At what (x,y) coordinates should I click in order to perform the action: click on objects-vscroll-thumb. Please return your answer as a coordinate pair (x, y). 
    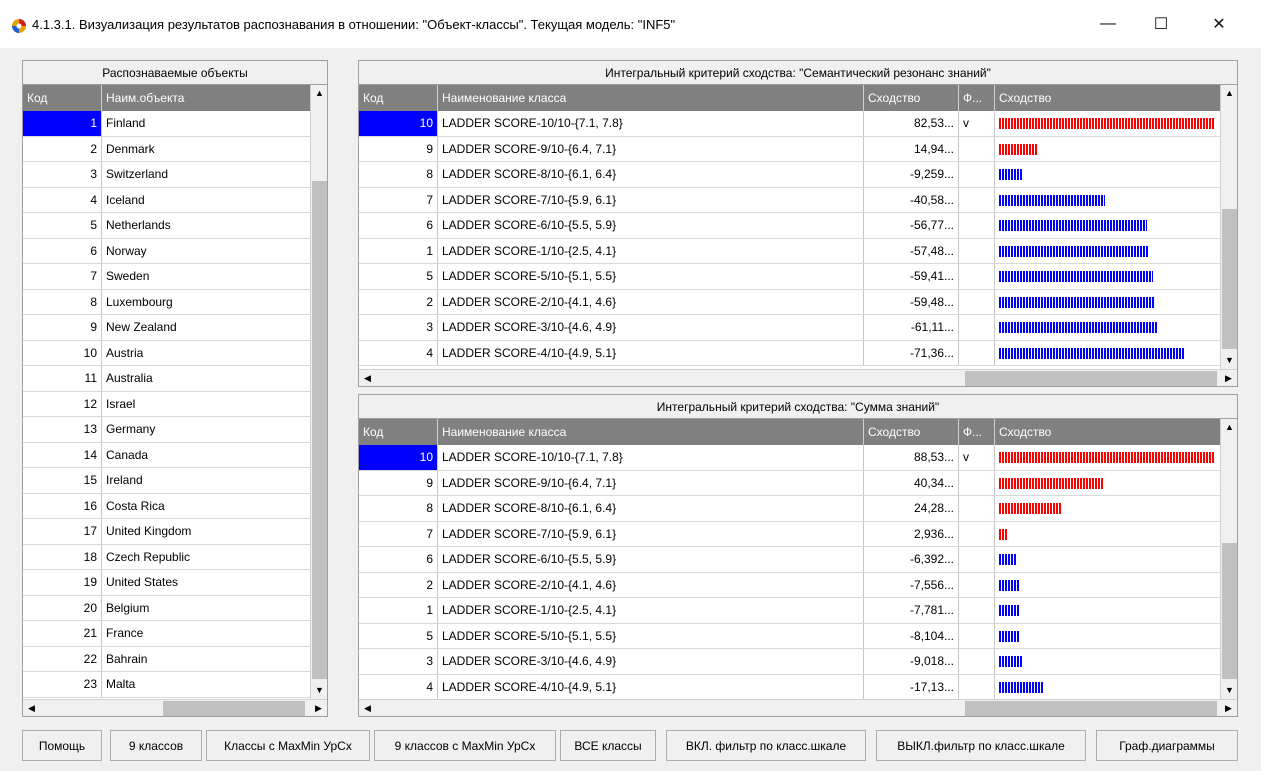
    Looking at the image, I should click on (319, 430).